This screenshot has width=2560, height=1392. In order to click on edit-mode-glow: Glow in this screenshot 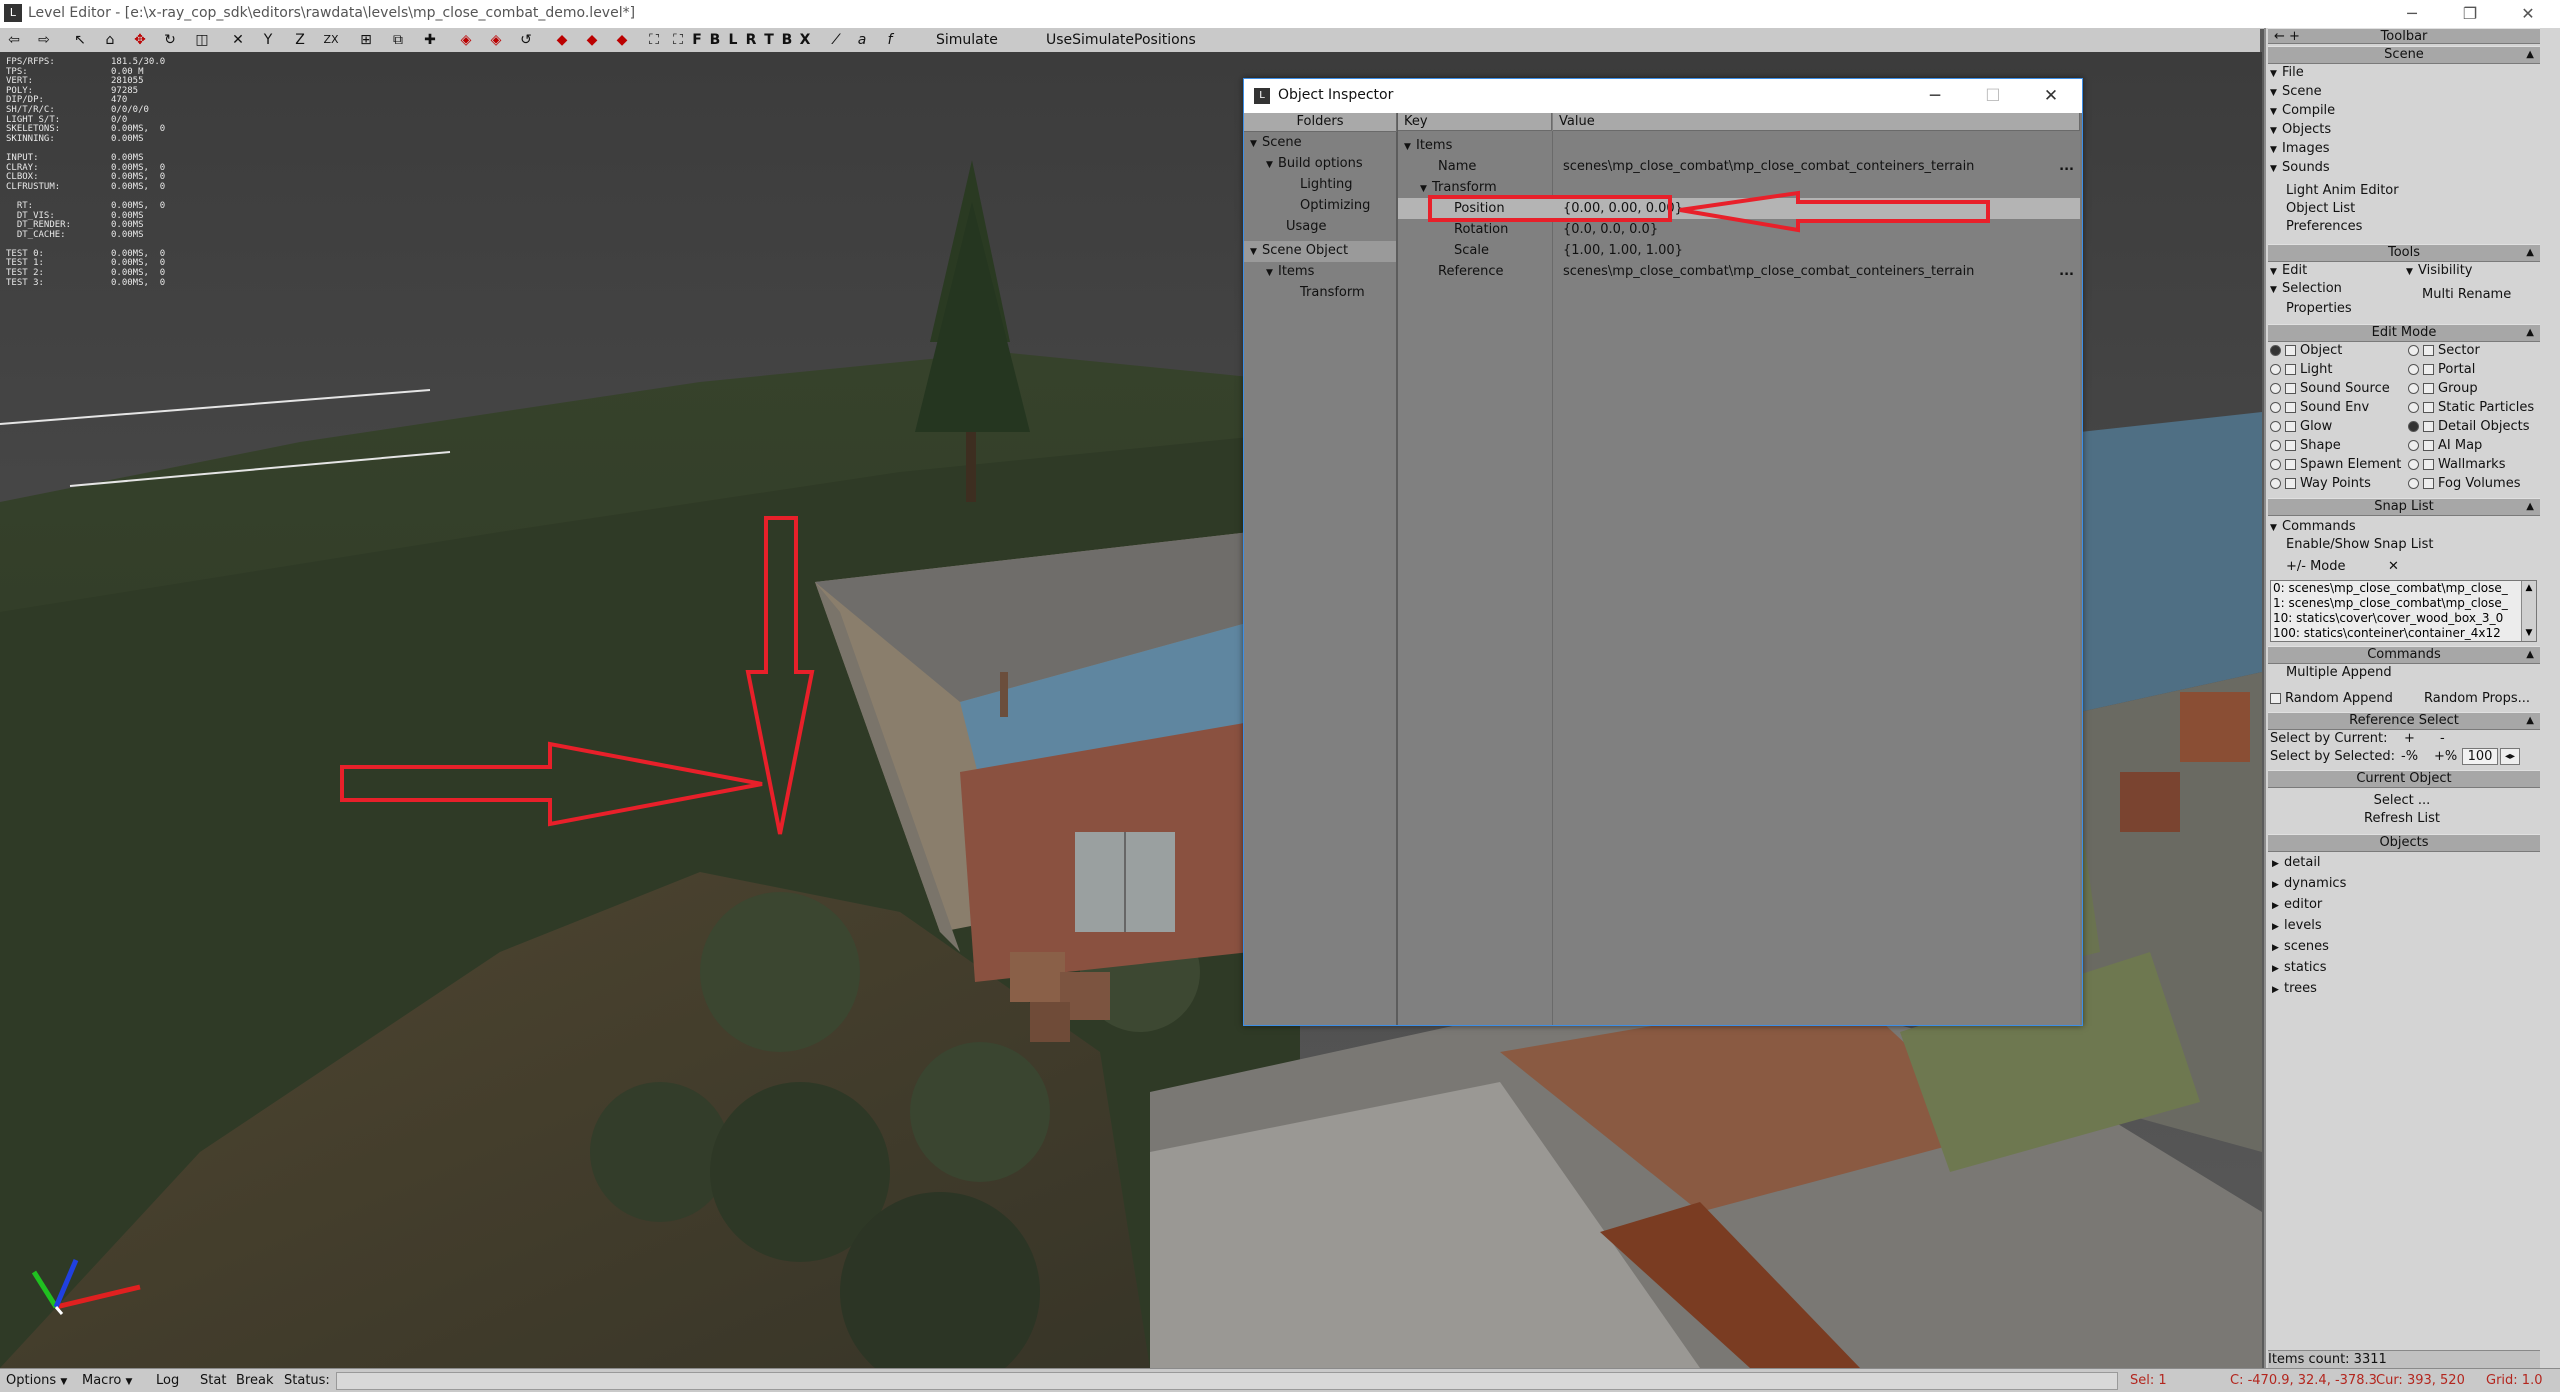, I will do `click(2301, 426)`.